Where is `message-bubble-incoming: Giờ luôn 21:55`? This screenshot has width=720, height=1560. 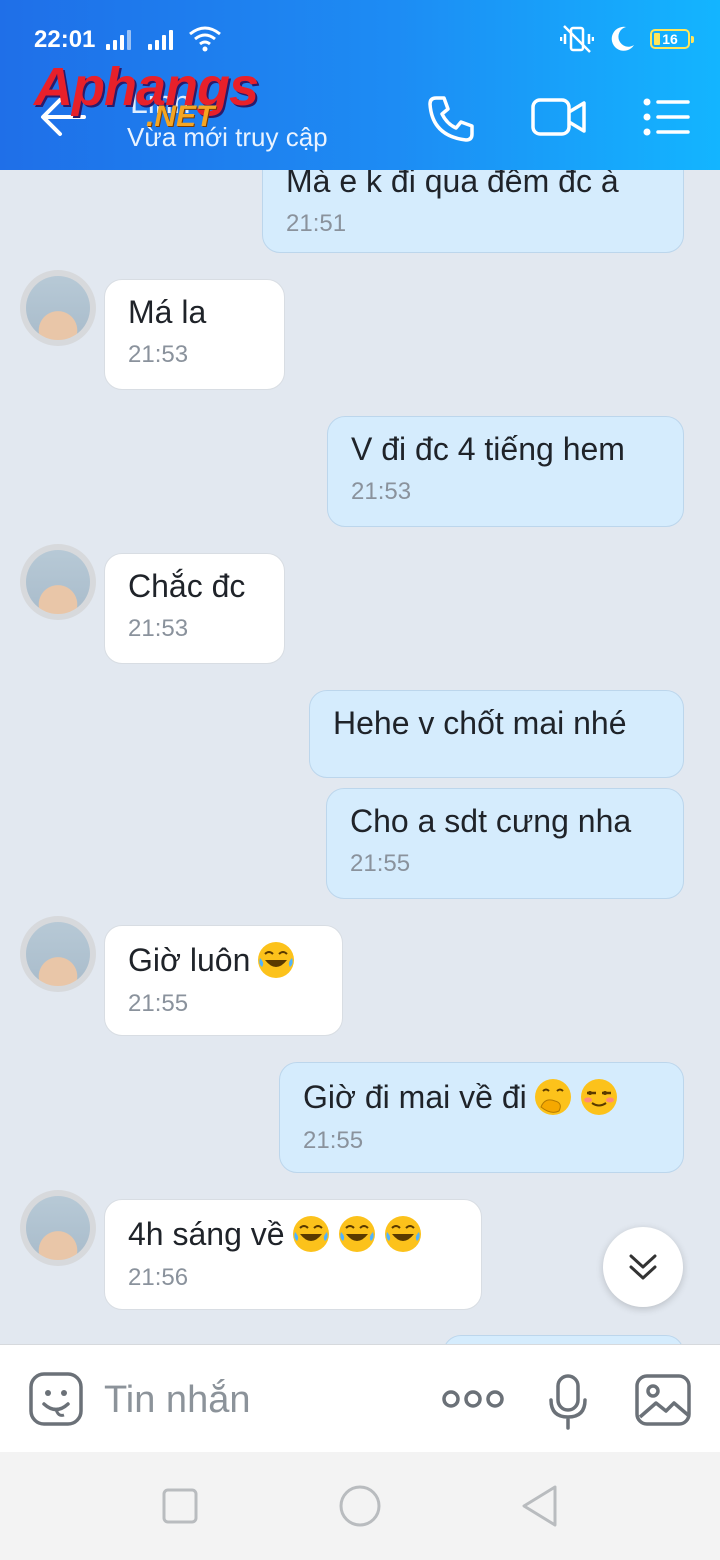 message-bubble-incoming: Giờ luôn 21:55 is located at coordinates (223, 980).